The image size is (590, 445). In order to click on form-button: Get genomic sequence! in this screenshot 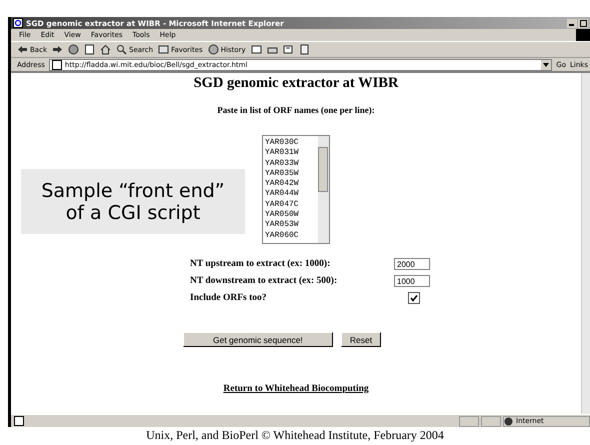, I will do `click(257, 339)`.